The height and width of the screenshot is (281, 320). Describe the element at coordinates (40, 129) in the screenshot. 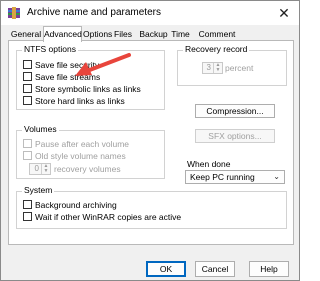

I see `volumes-title: Volumes` at that location.